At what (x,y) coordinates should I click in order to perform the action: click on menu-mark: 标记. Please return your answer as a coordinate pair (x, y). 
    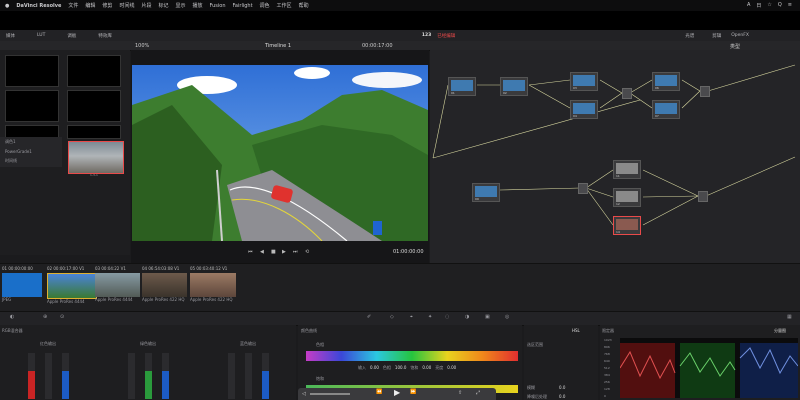
    Looking at the image, I should click on (163, 5).